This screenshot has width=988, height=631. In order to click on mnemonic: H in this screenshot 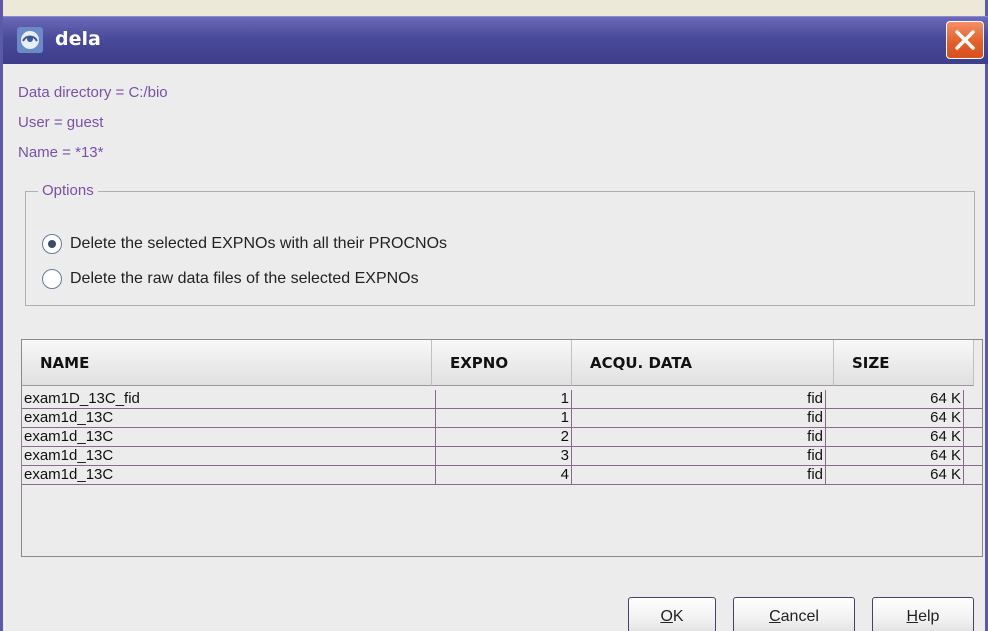, I will do `click(912, 616)`.